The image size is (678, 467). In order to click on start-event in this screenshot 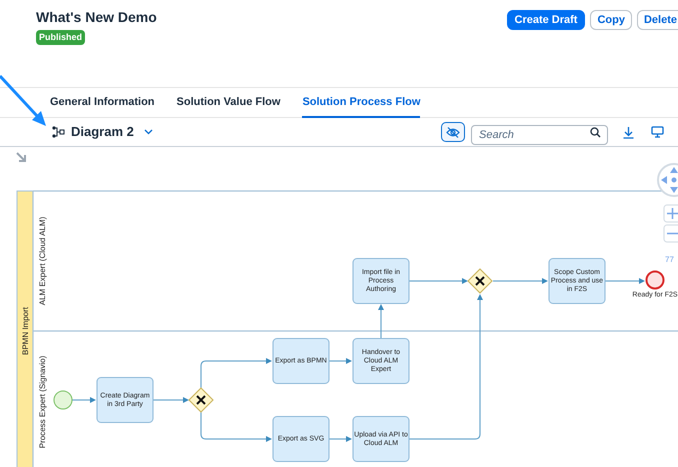, I will do `click(63, 400)`.